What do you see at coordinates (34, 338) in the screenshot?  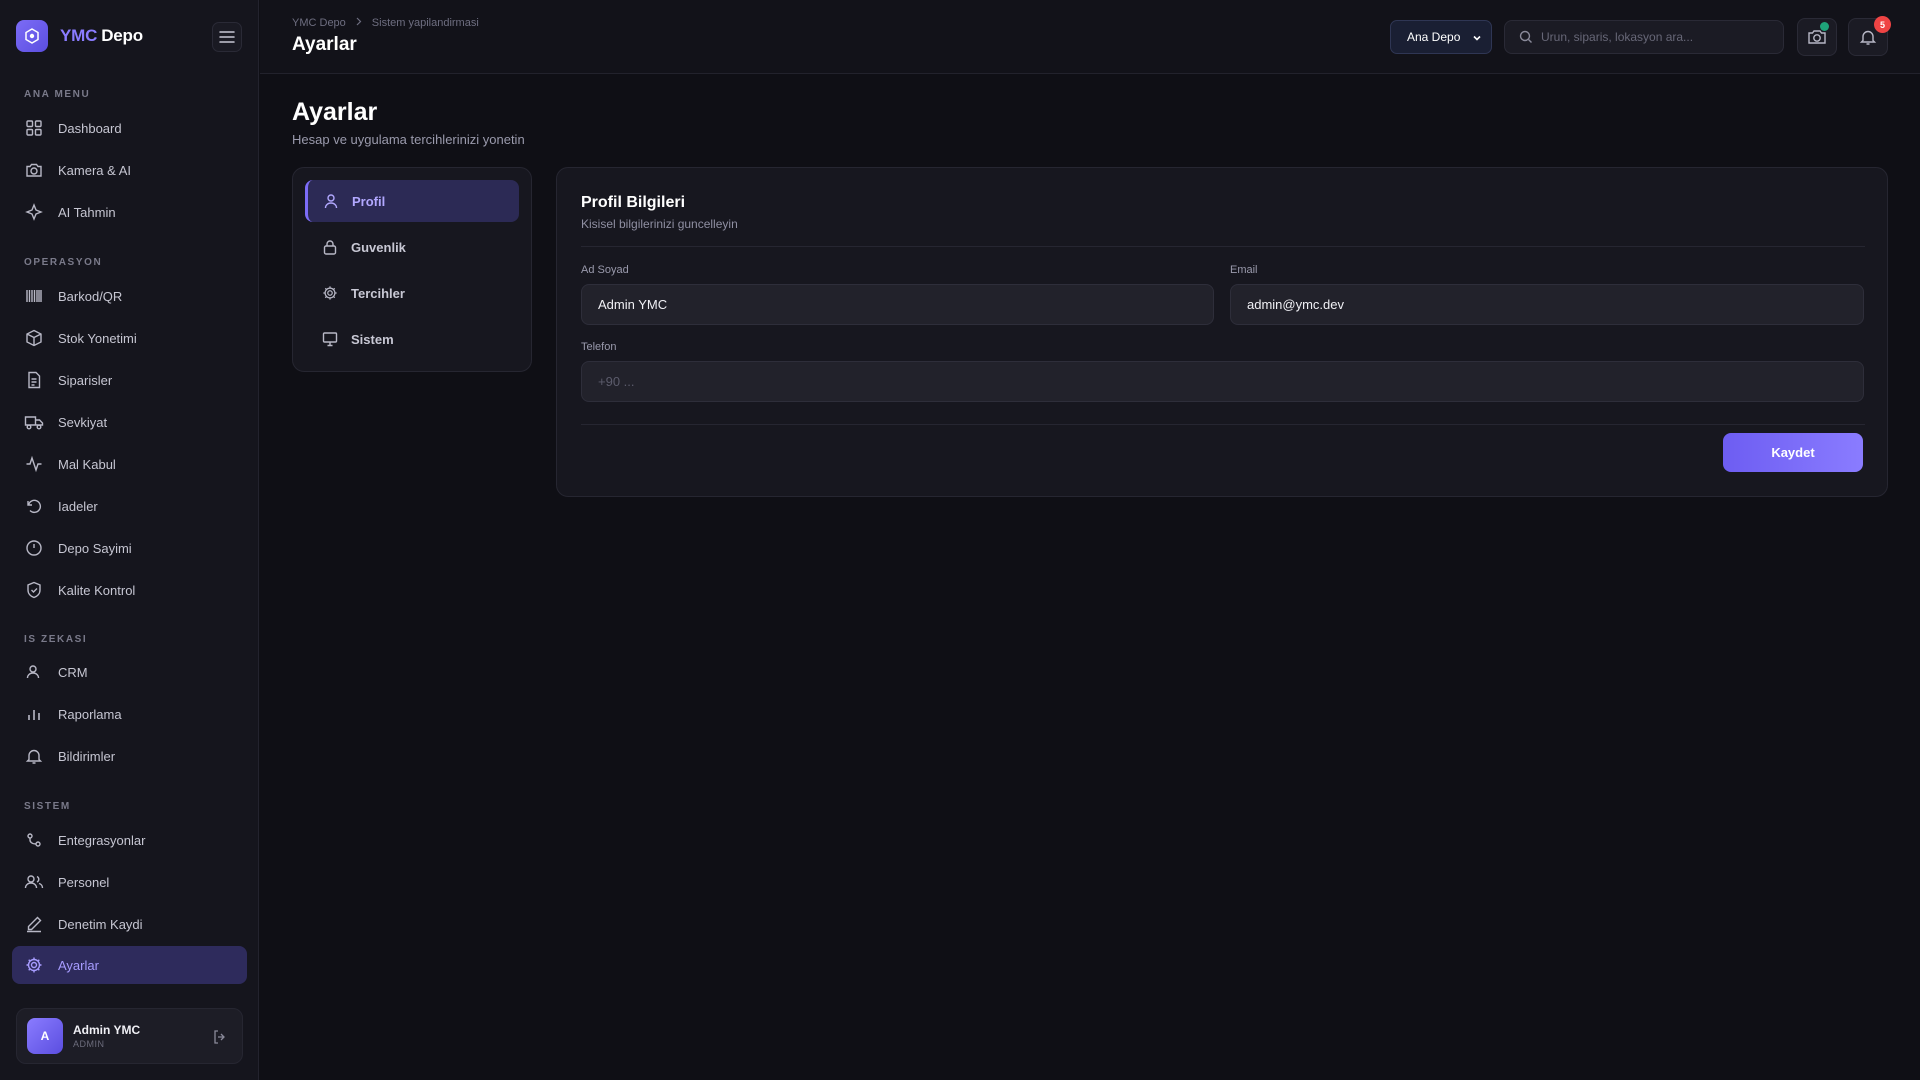 I see `box-icon` at bounding box center [34, 338].